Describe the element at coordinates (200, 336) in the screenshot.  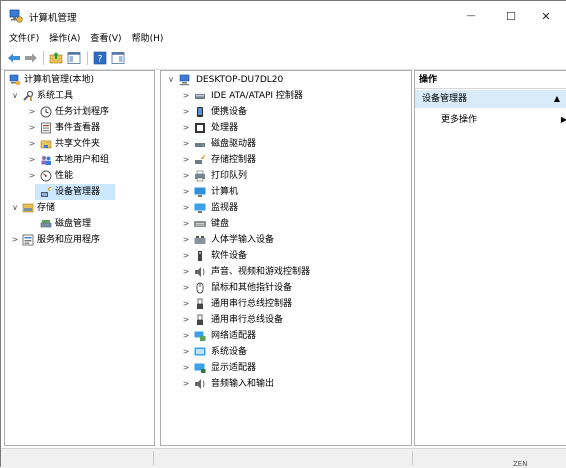
I see `network-adapter-icon` at that location.